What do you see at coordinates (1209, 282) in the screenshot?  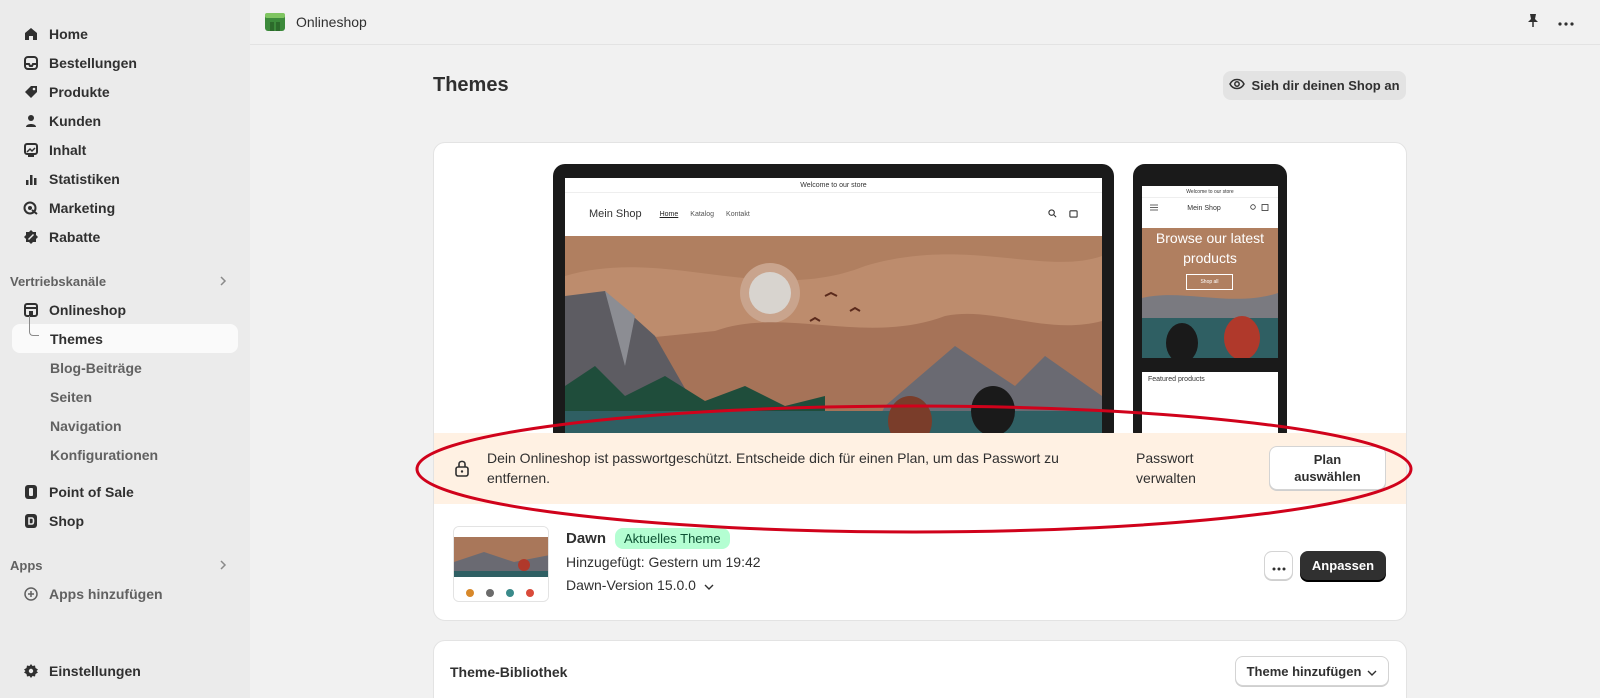 I see `mobile-shop-all-button: Shop all` at bounding box center [1209, 282].